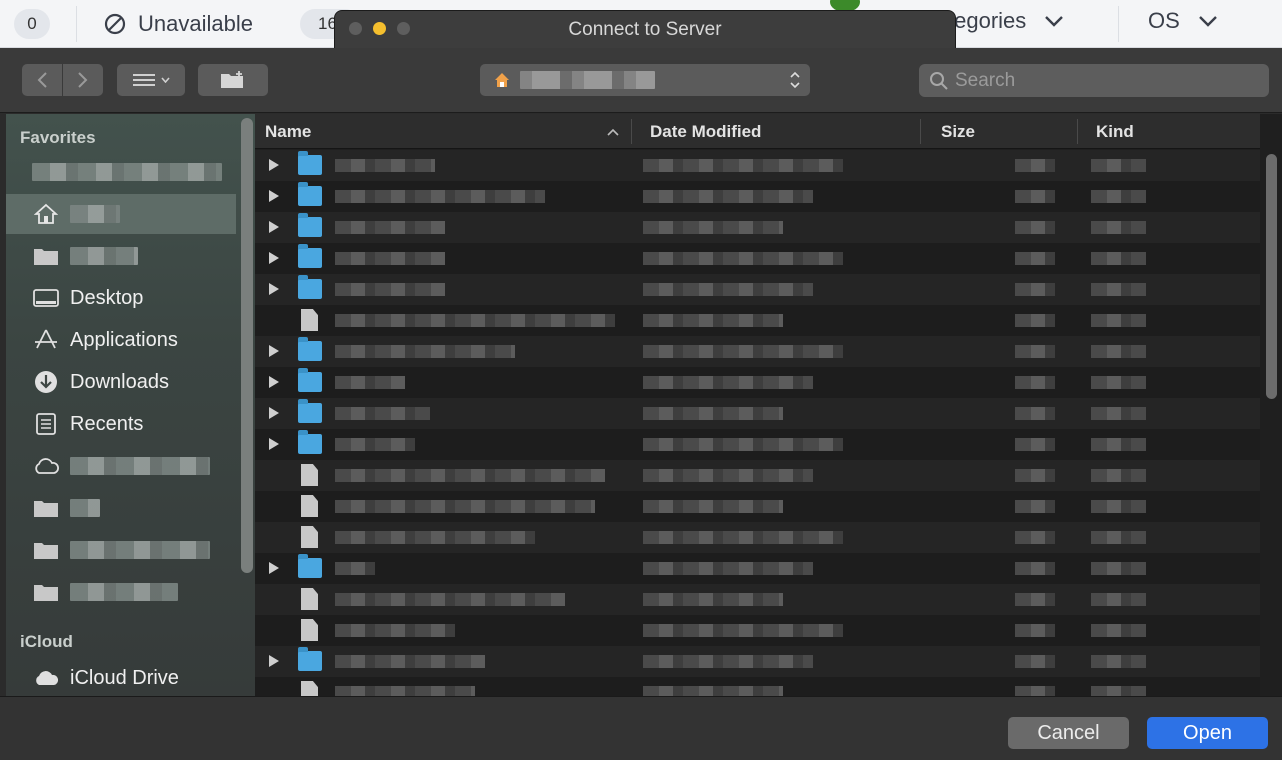  Describe the element at coordinates (1068, 733) in the screenshot. I see `cancel-button: Cancel` at that location.